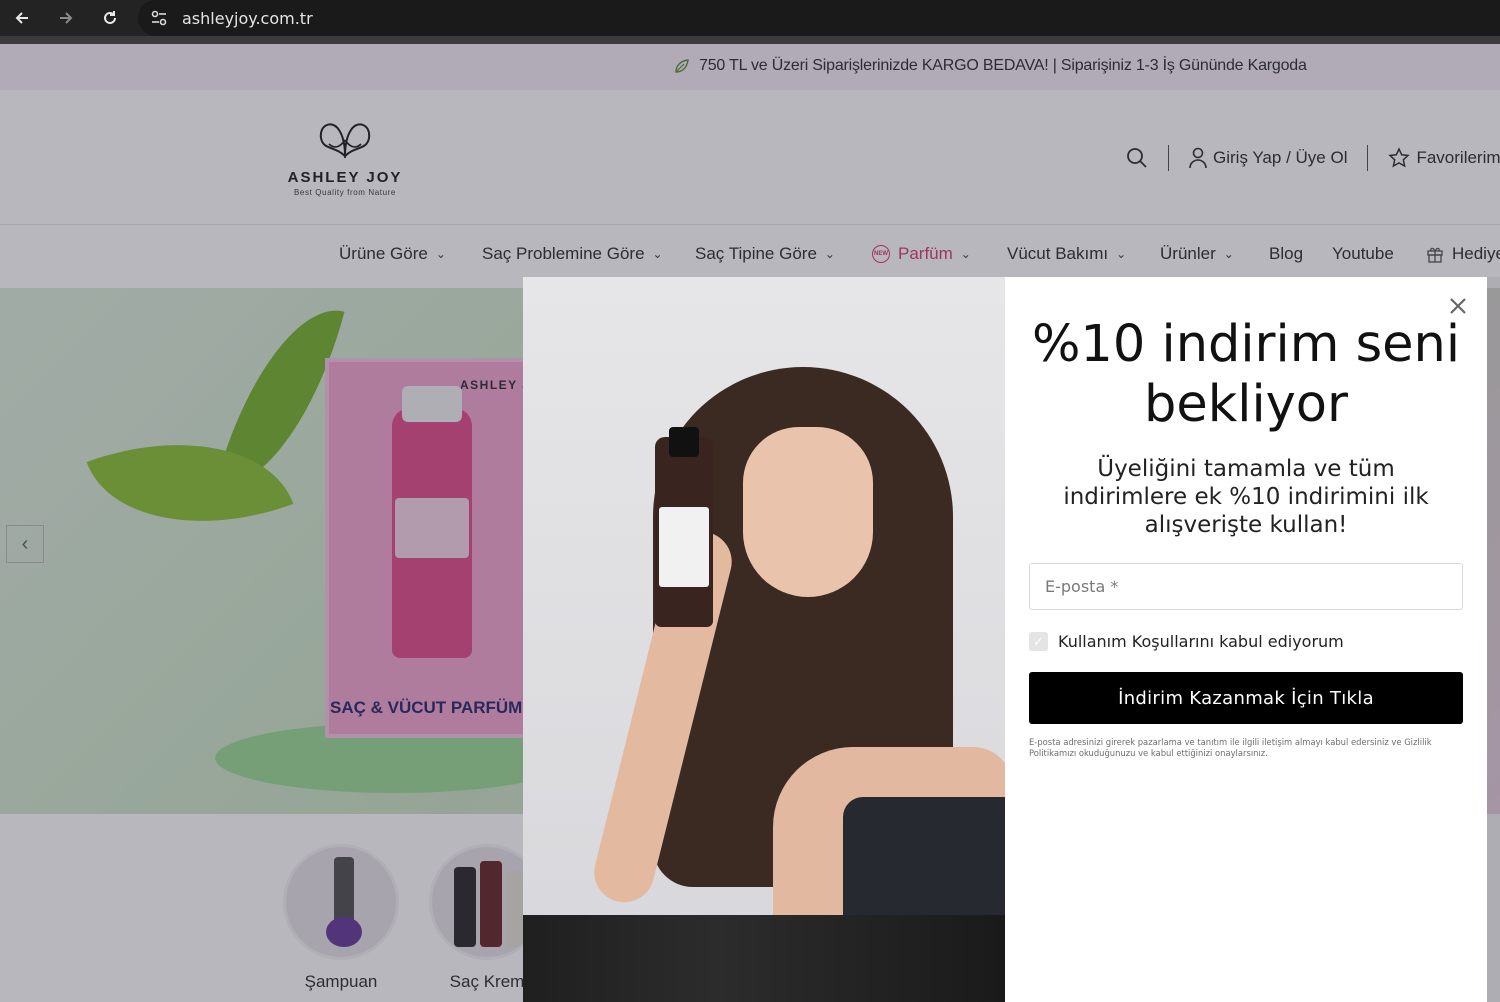 Image resolution: width=1500 pixels, height=1002 pixels. I want to click on url-text: ashleyjoy.com.tr, so click(247, 18).